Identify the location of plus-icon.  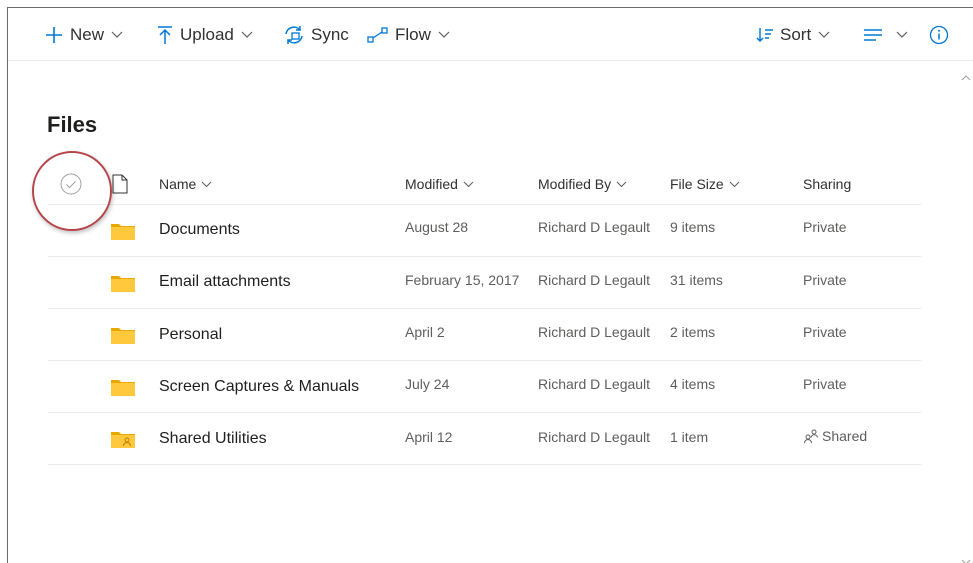
(54, 35).